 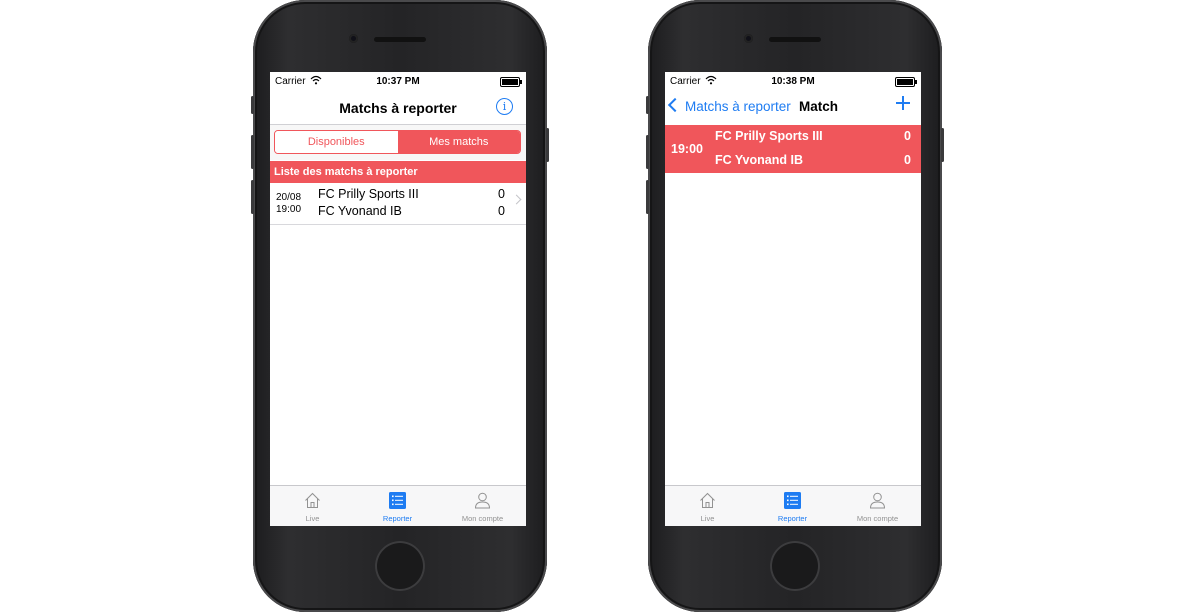 I want to click on match-date: 20/08, so click(x=289, y=197).